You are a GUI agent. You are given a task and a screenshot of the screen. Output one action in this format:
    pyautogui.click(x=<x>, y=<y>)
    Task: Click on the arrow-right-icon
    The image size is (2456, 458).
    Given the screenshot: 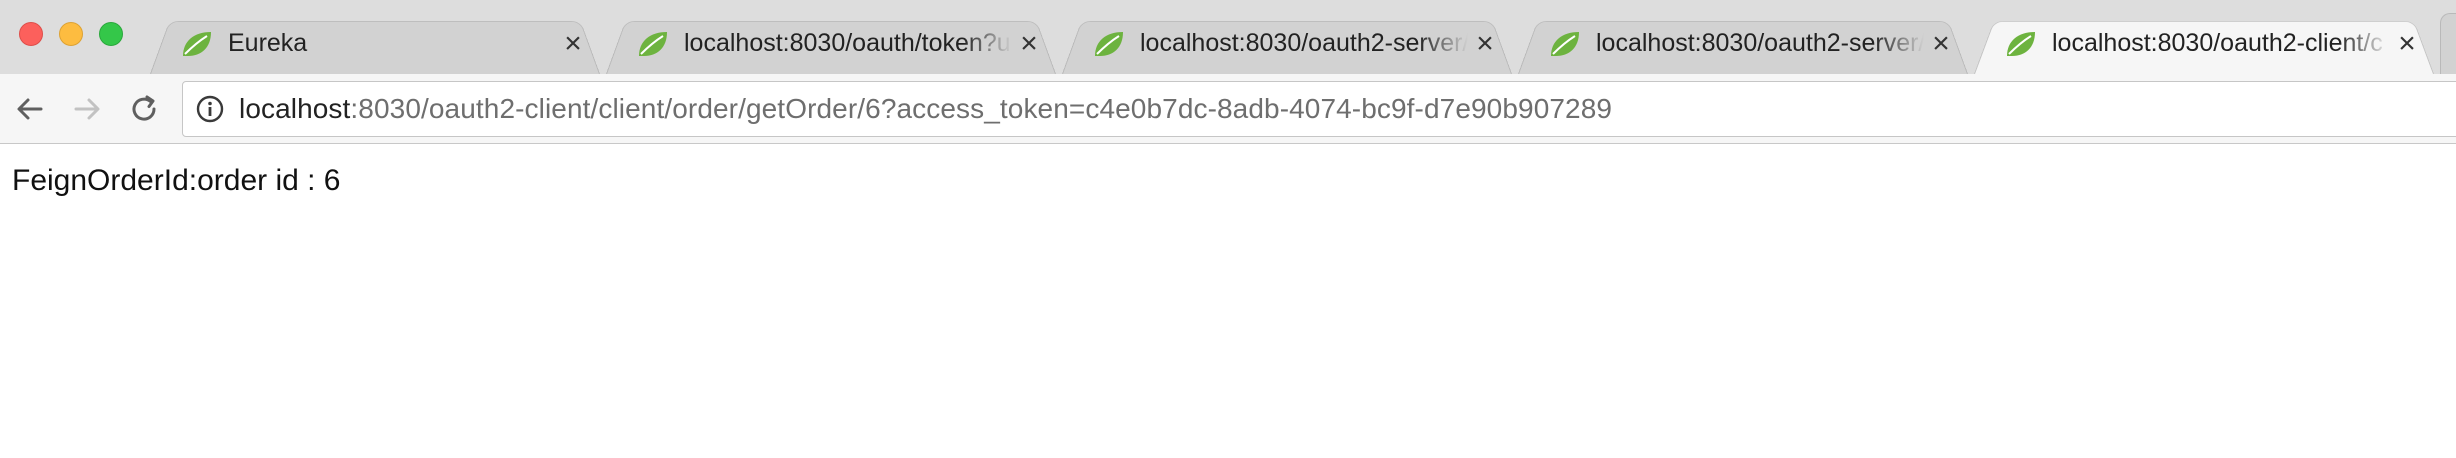 What is the action you would take?
    pyautogui.click(x=87, y=109)
    